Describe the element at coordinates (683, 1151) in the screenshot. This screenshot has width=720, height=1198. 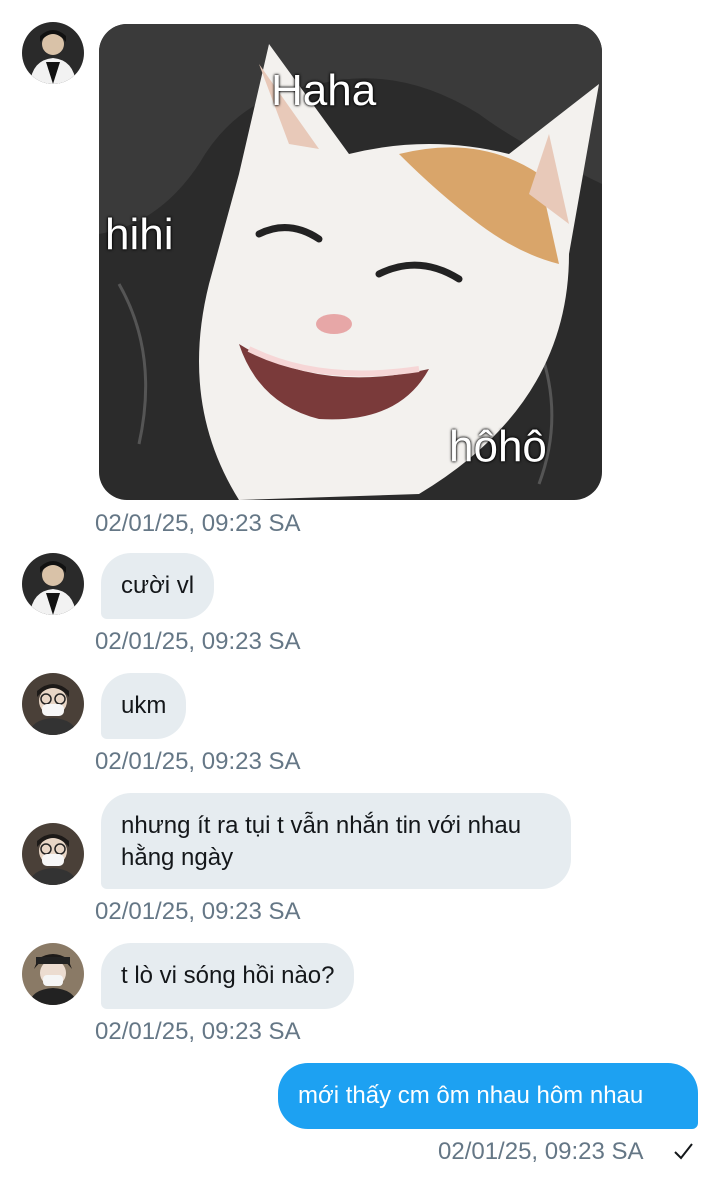
I see `check-icon` at that location.